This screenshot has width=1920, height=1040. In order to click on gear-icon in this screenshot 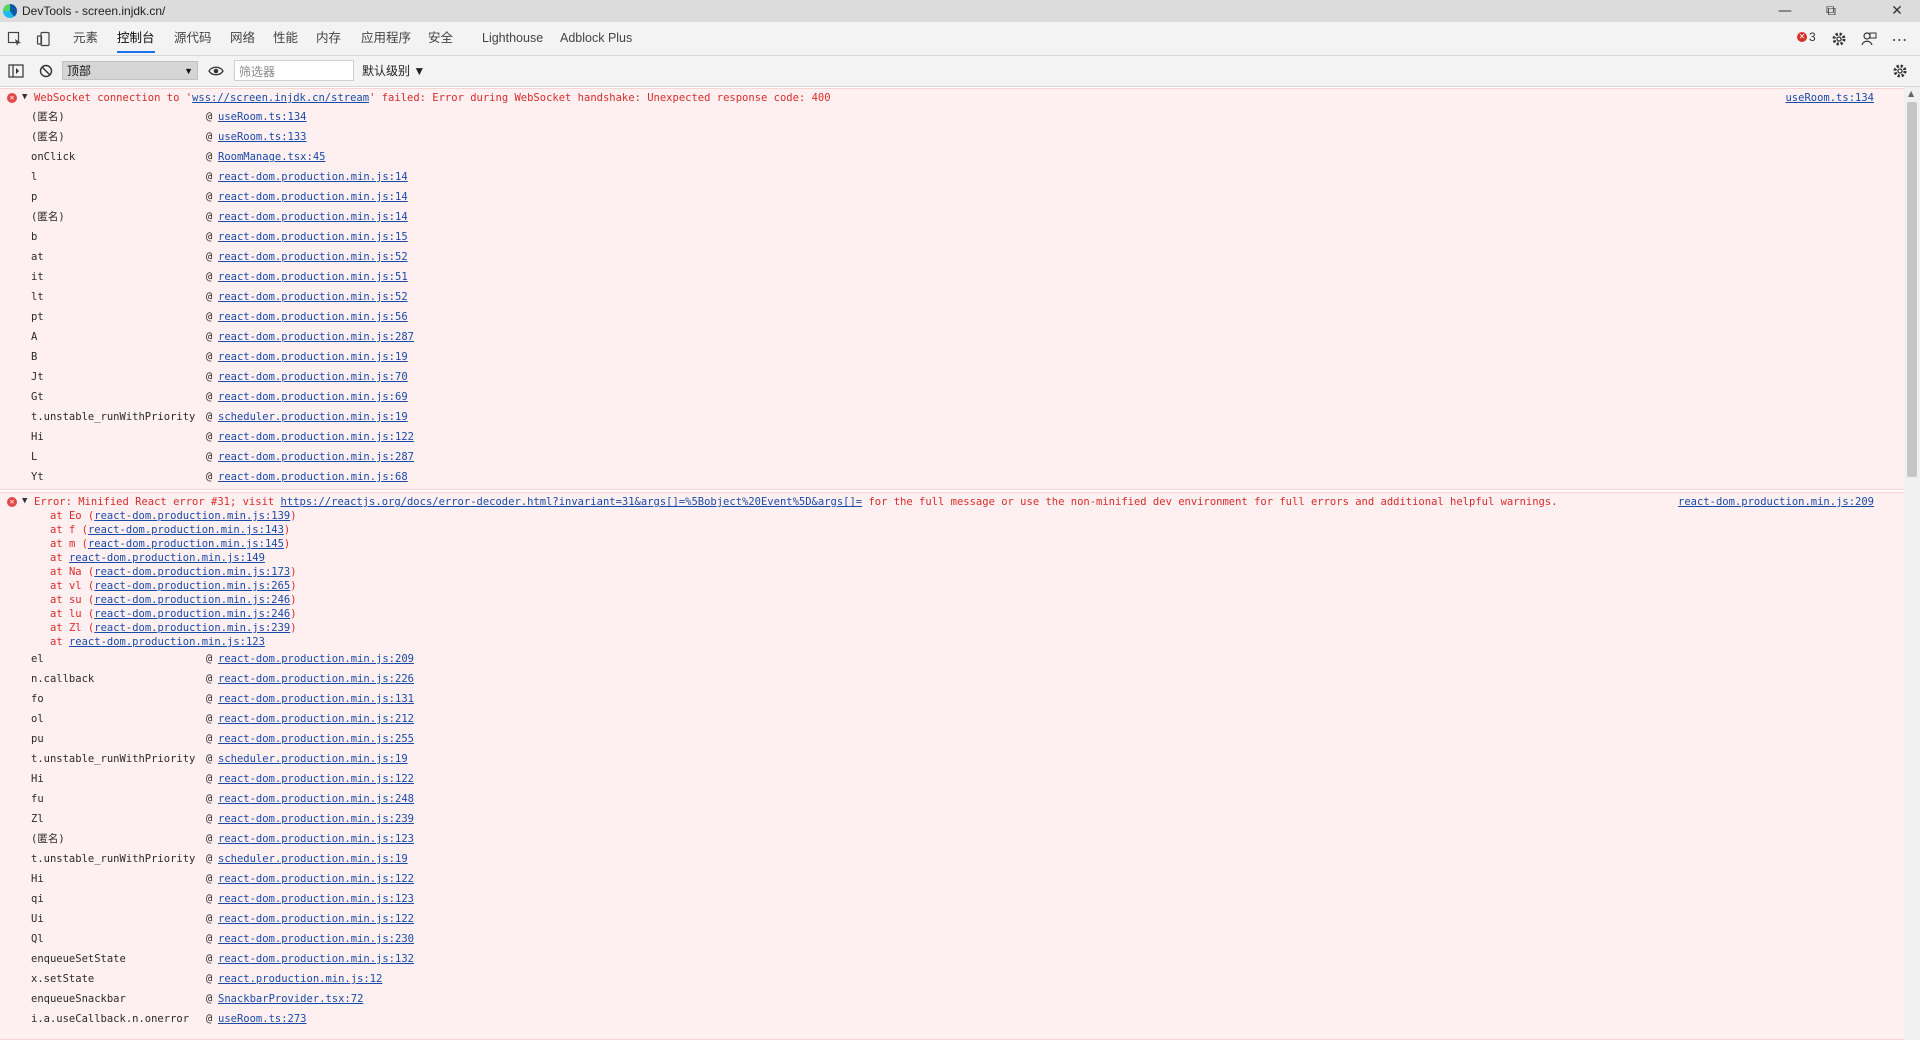, I will do `click(1839, 39)`.